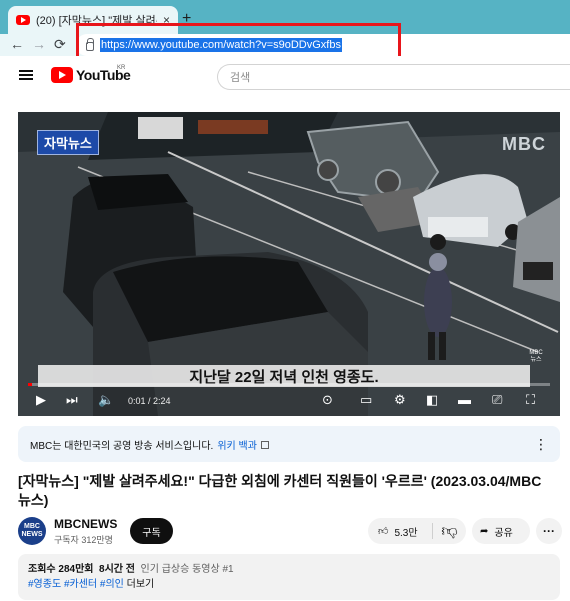  What do you see at coordinates (264, 445) in the screenshot?
I see `external-link-icon` at bounding box center [264, 445].